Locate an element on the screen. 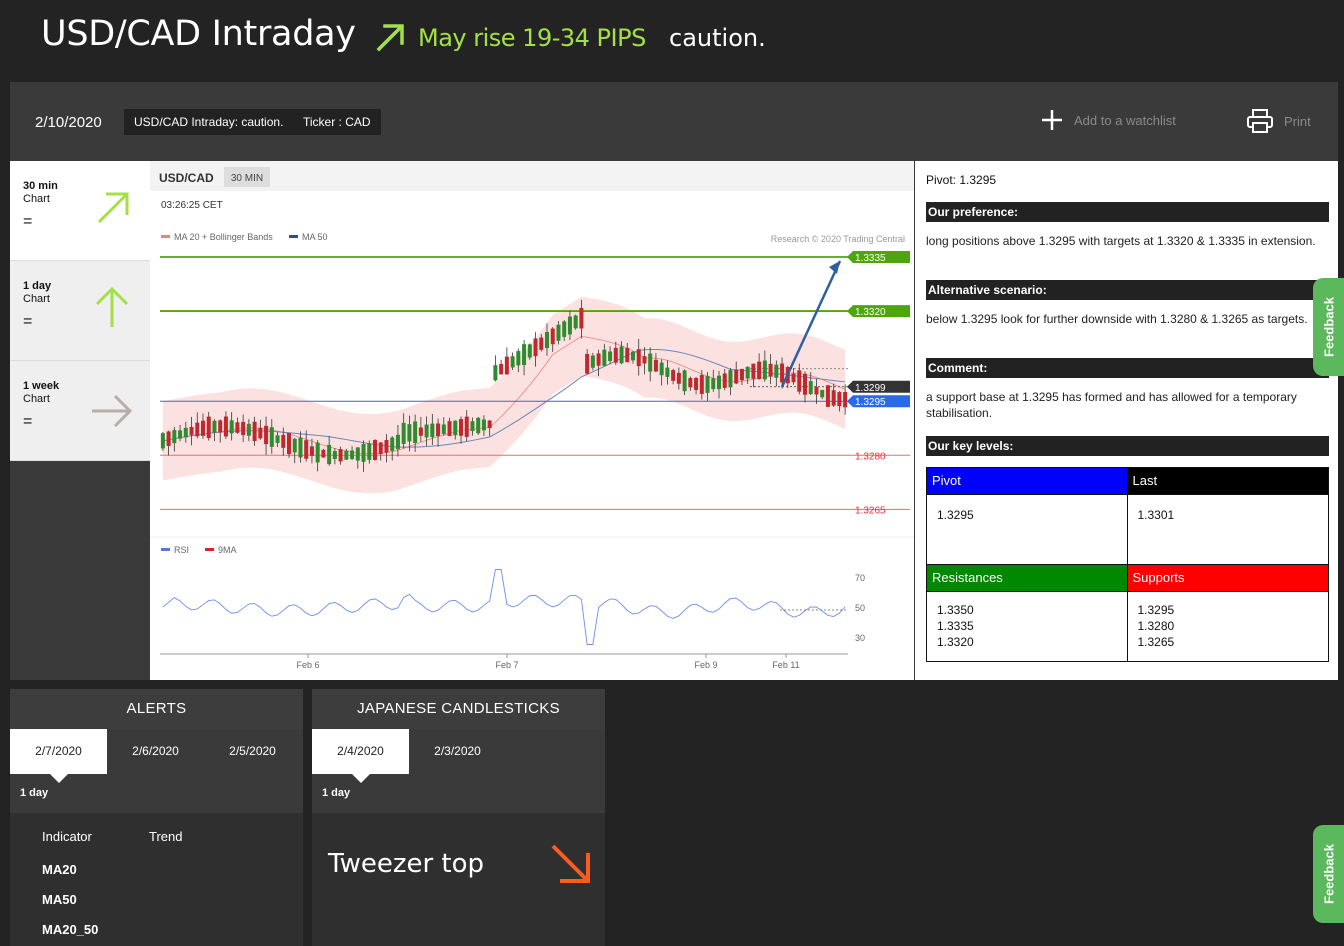 This screenshot has width=1344, height=946. last-head: Last is located at coordinates (1227, 481).